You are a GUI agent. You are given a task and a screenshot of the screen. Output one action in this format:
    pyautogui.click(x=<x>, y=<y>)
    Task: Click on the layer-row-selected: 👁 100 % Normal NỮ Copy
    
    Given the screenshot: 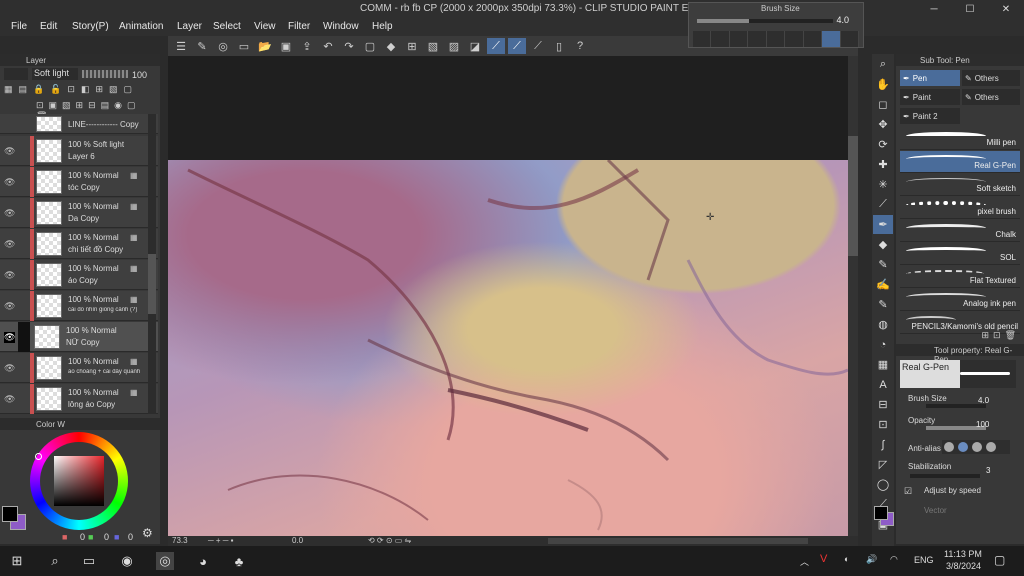 What is the action you would take?
    pyautogui.click(x=79, y=337)
    